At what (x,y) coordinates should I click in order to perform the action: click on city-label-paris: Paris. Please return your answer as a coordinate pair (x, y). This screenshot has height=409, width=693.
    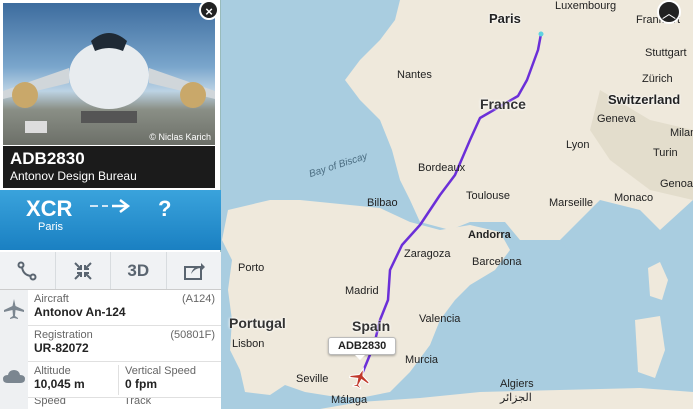
    Looking at the image, I should click on (505, 18).